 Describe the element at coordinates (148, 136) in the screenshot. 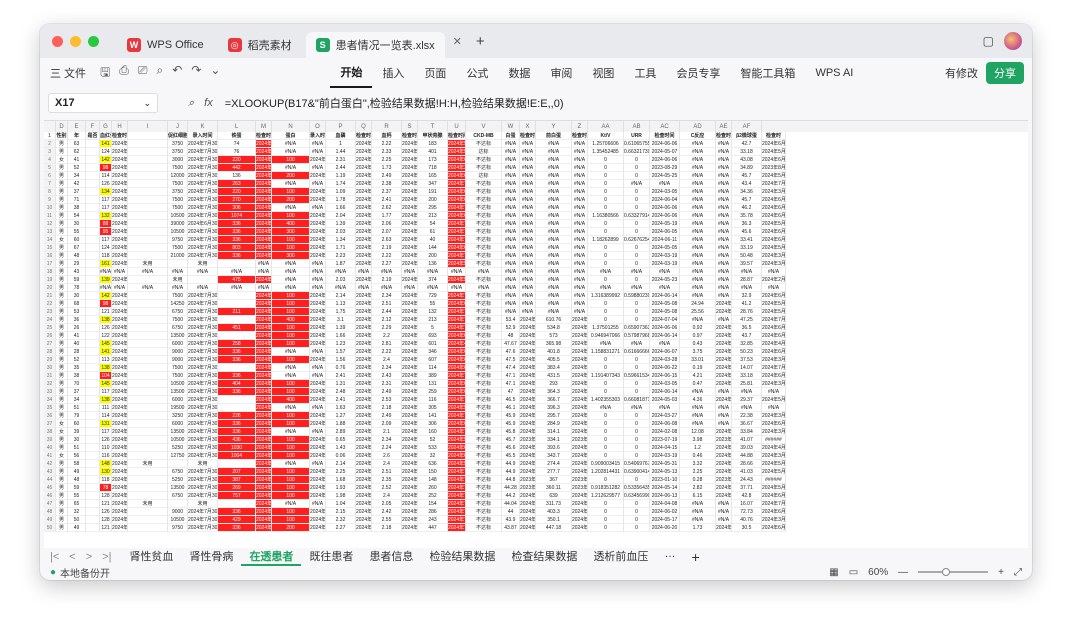

I see `header-cell` at that location.